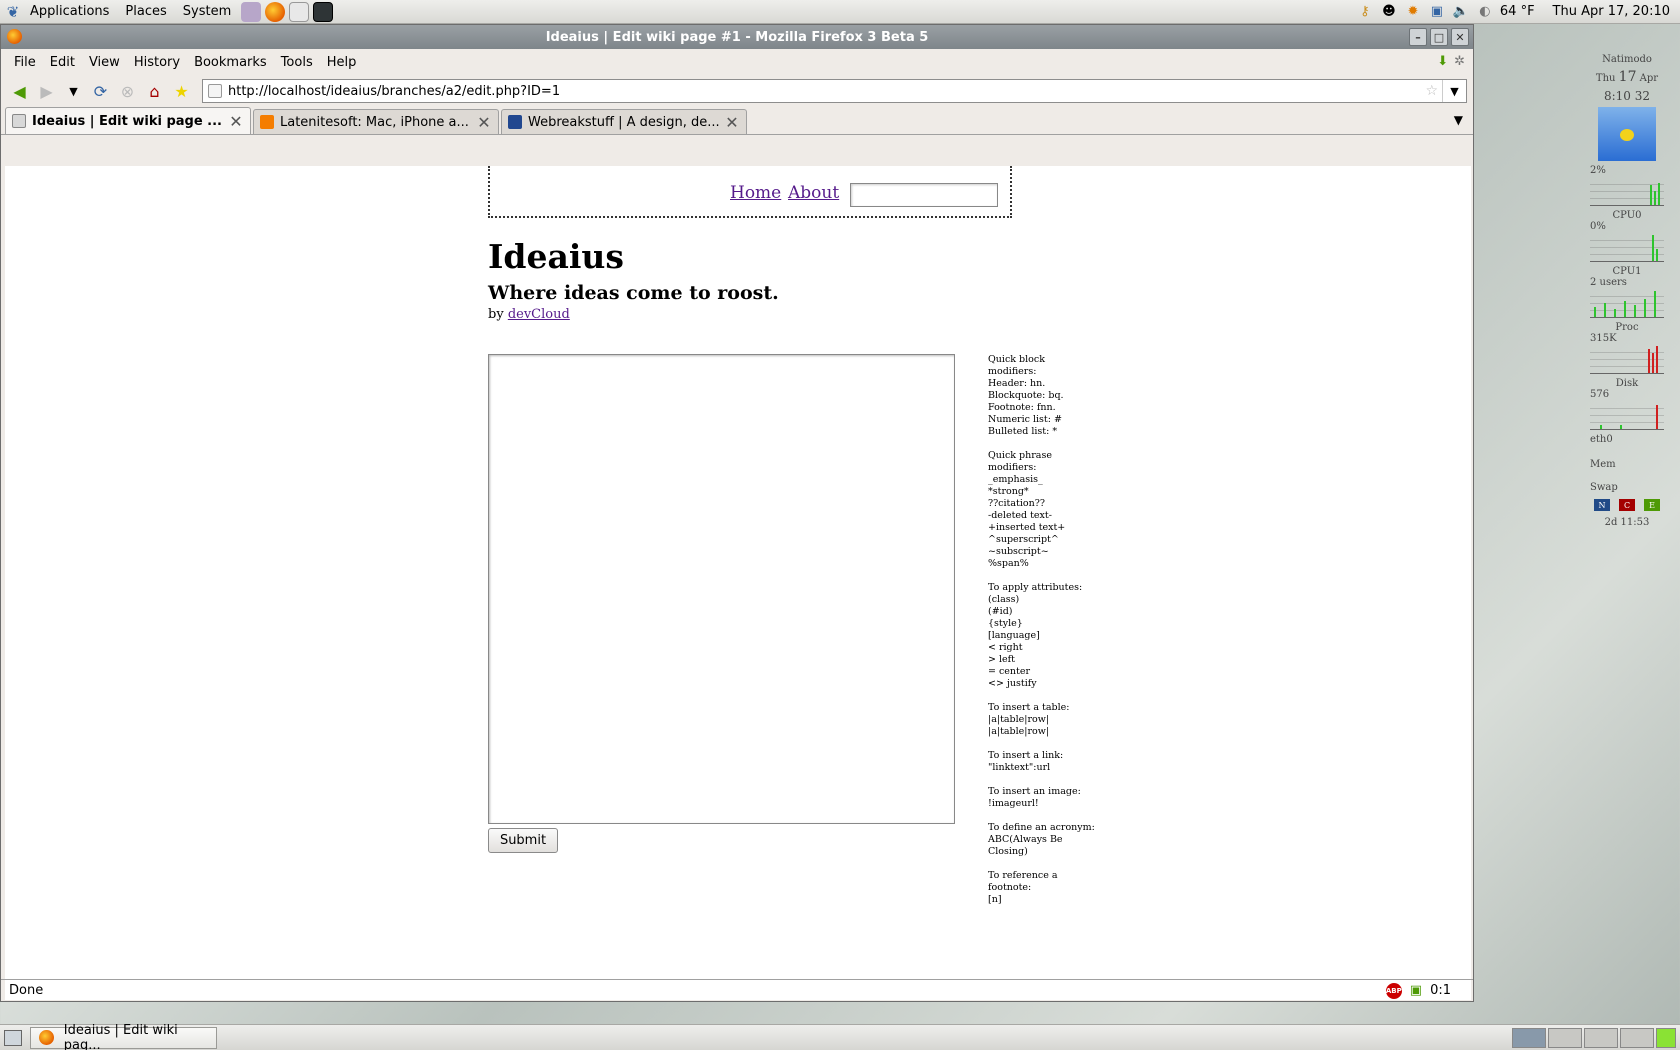 The height and width of the screenshot is (1050, 1680). What do you see at coordinates (13, 1037) in the screenshot?
I see `show-desktop-icon` at bounding box center [13, 1037].